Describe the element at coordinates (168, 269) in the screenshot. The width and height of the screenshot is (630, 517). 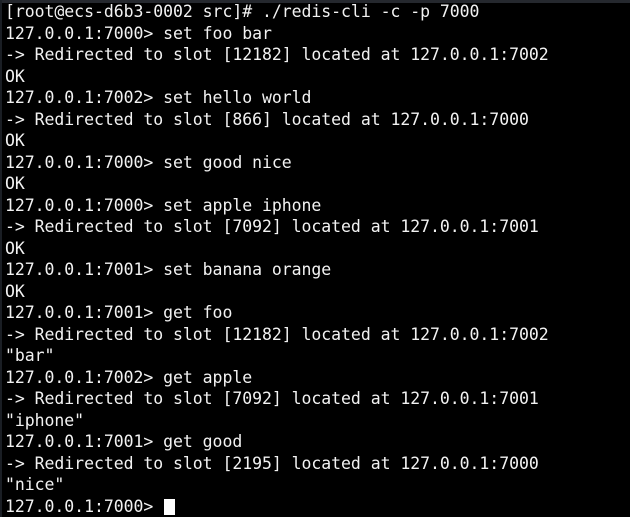
I see `terminal-line: 127.0.0.1:7001> set banana orange` at that location.